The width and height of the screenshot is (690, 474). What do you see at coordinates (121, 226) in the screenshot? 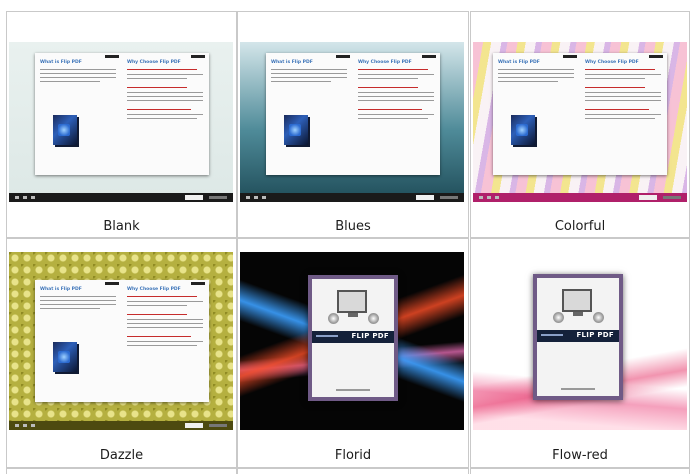
I see `theme-label: Blank` at bounding box center [121, 226].